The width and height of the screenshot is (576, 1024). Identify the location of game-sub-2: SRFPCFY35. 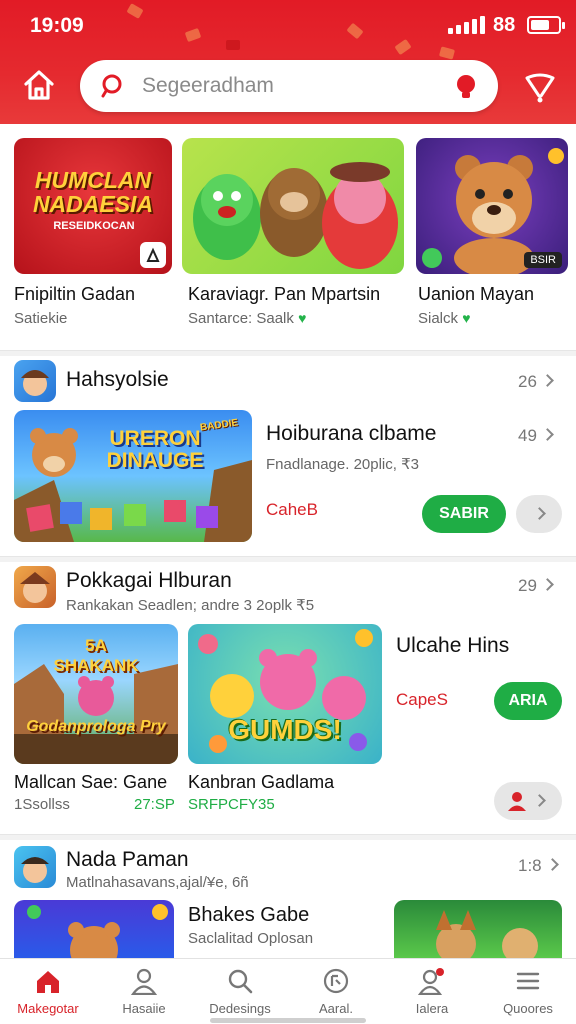
(231, 804).